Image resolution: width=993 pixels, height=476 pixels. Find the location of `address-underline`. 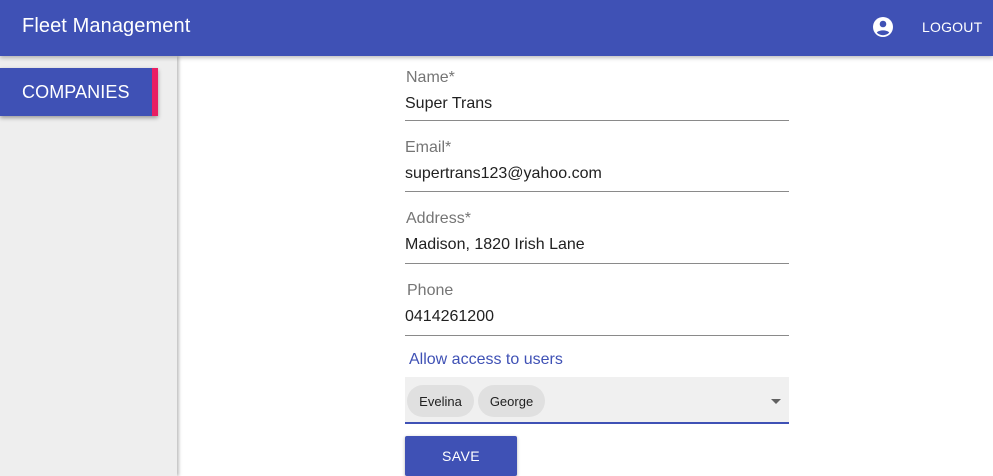

address-underline is located at coordinates (597, 263).